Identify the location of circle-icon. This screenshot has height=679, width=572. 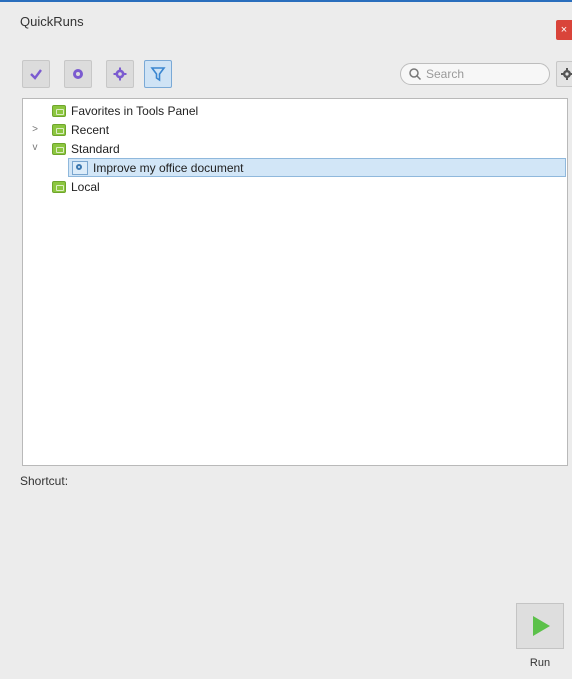
(78, 74).